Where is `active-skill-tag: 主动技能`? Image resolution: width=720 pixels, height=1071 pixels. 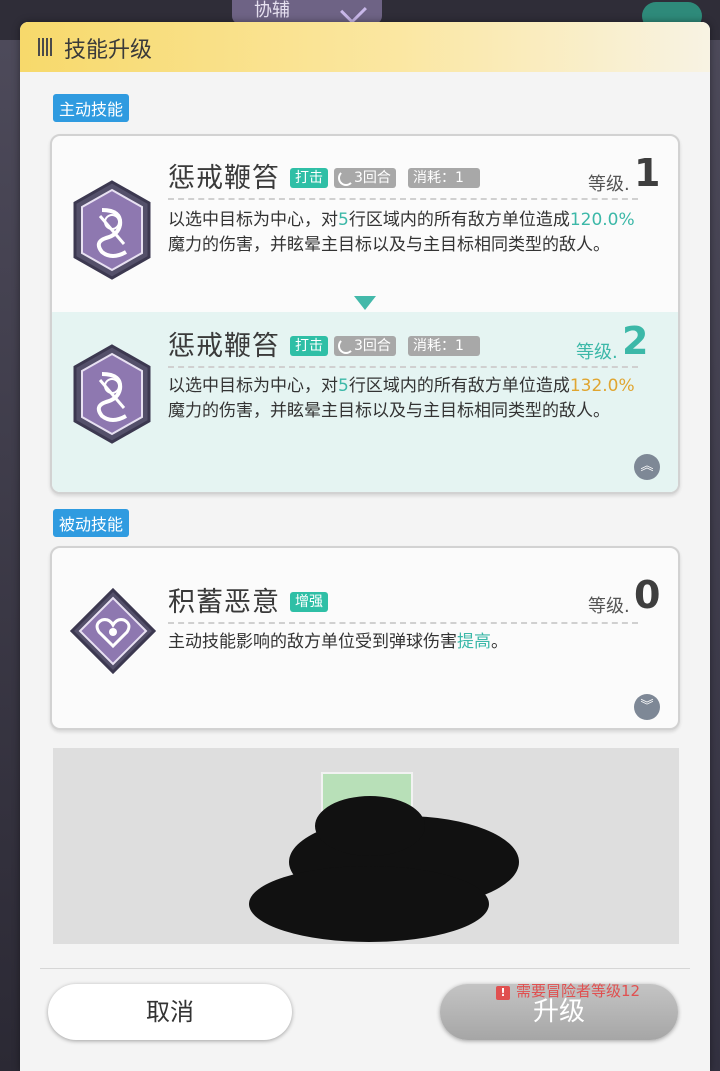 active-skill-tag: 主动技能 is located at coordinates (91, 108).